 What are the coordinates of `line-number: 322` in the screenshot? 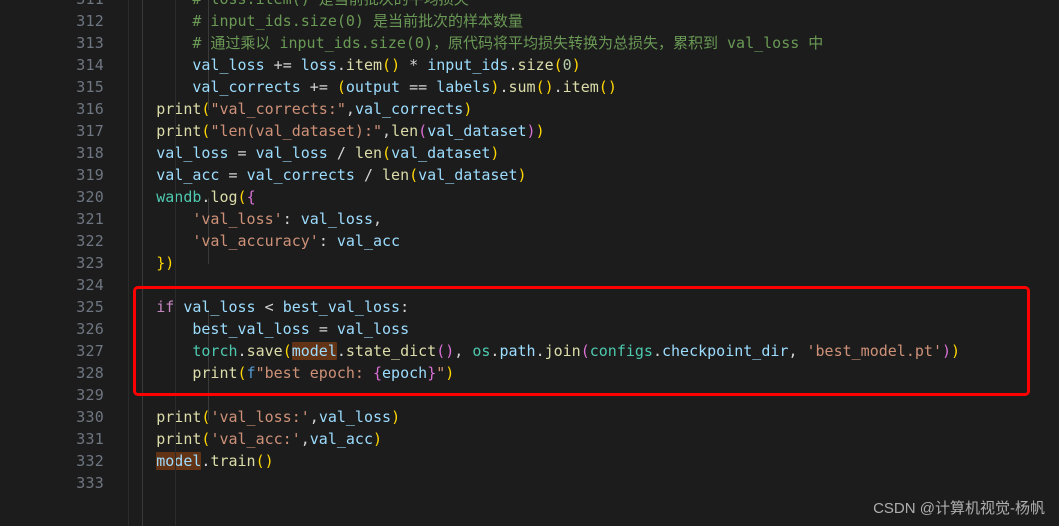 It's located at (90, 241).